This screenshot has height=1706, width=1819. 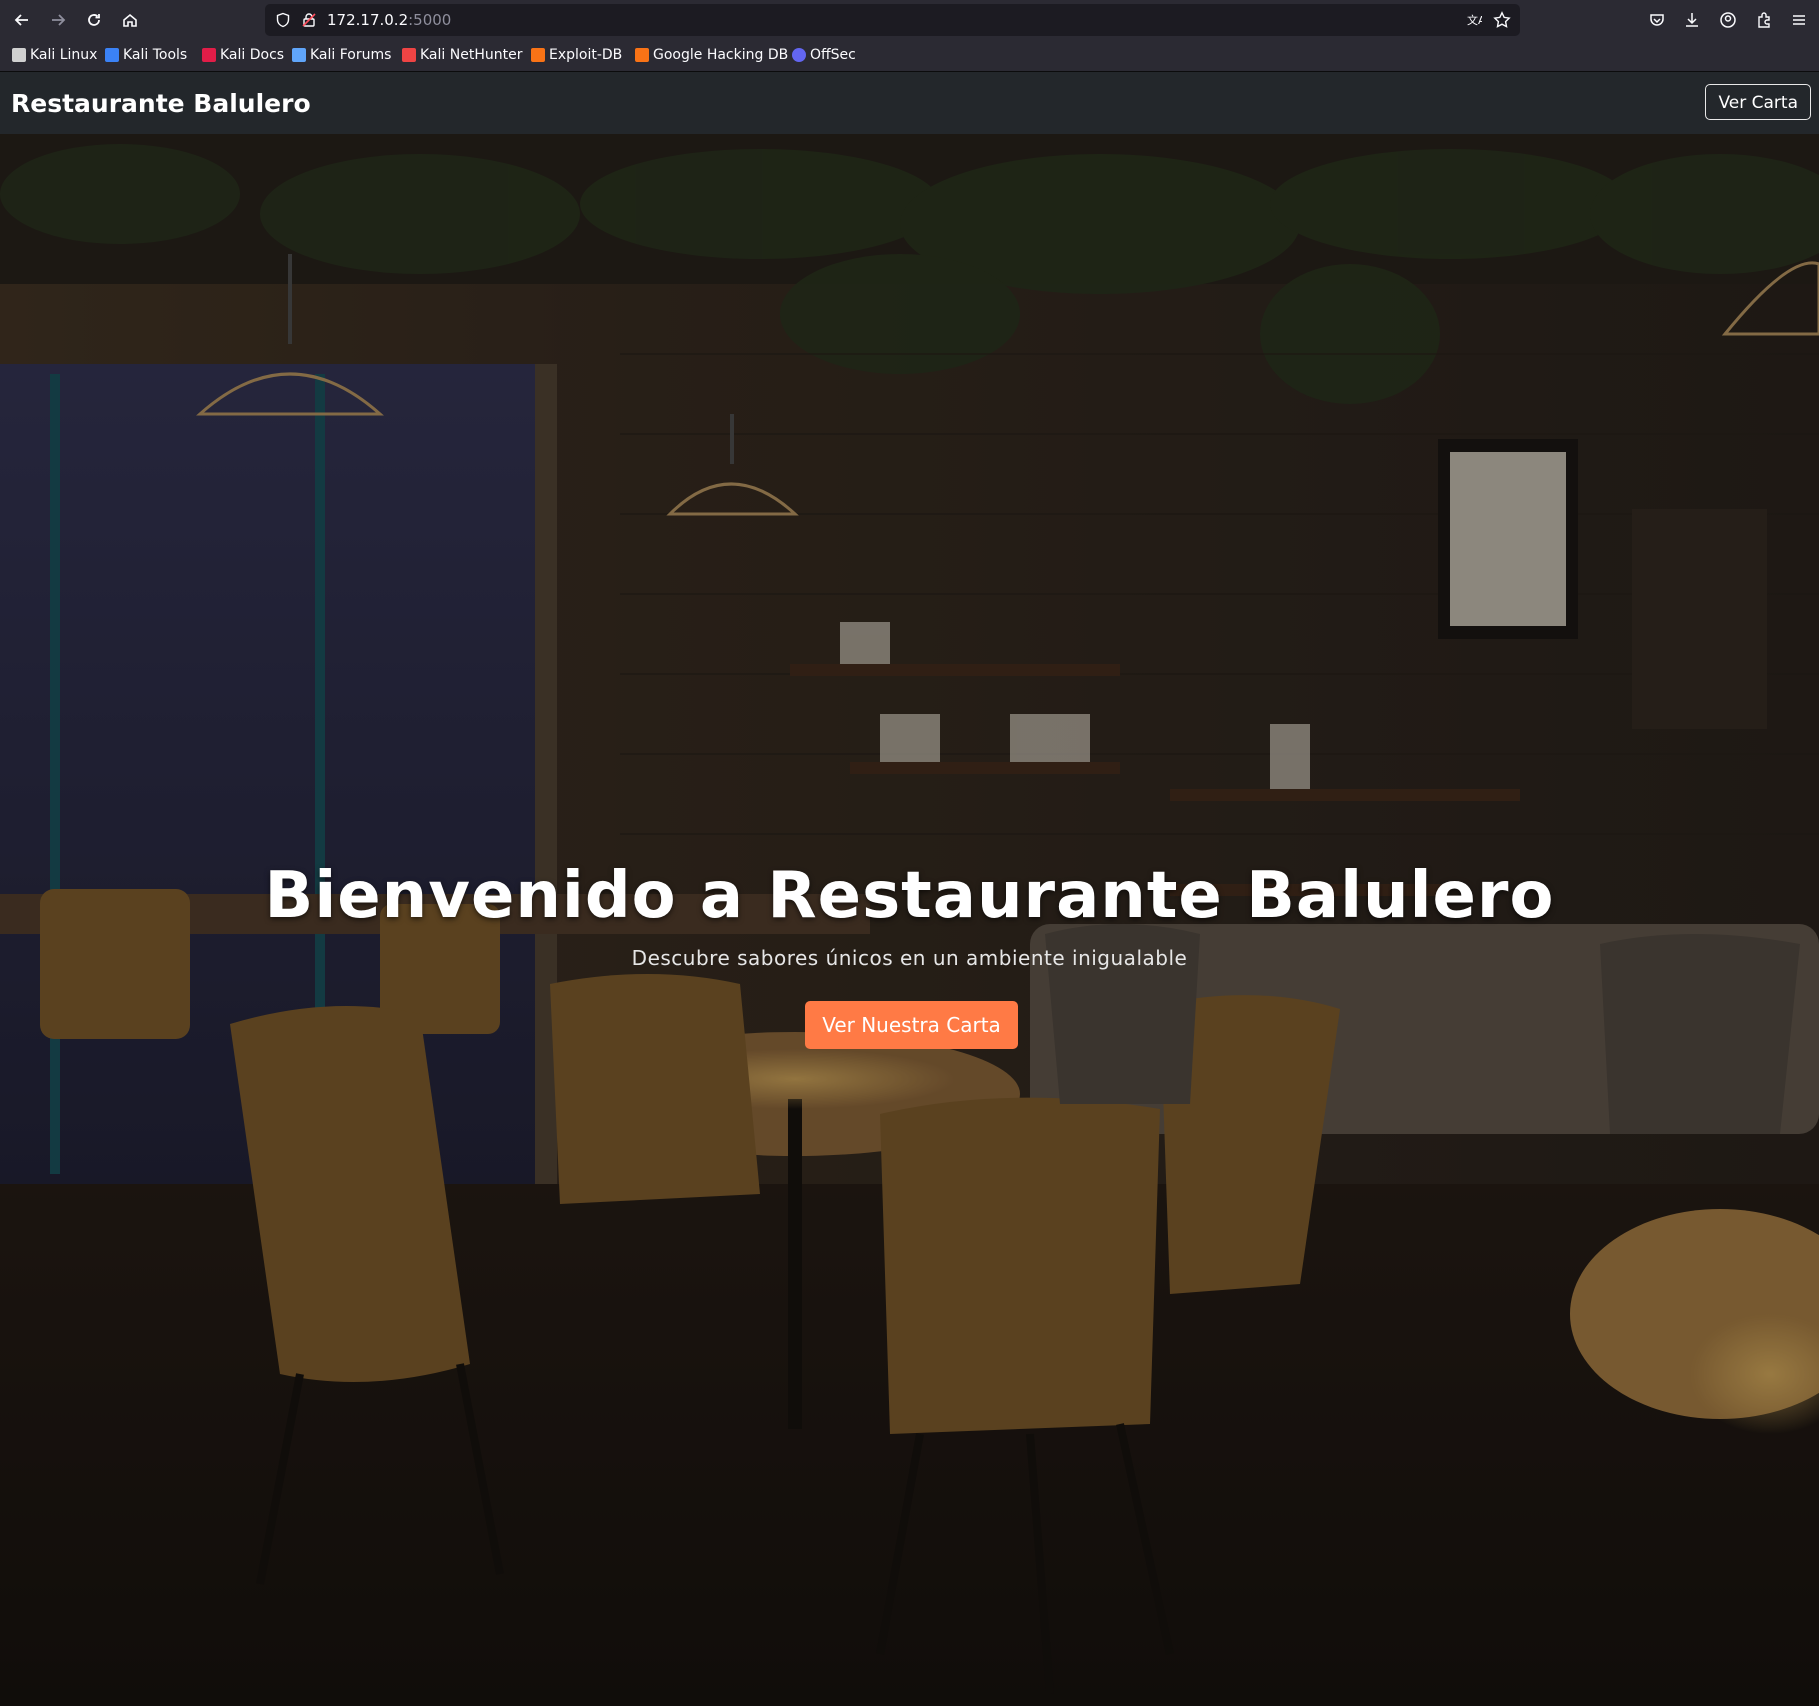 I want to click on reload-button, so click(x=94, y=20).